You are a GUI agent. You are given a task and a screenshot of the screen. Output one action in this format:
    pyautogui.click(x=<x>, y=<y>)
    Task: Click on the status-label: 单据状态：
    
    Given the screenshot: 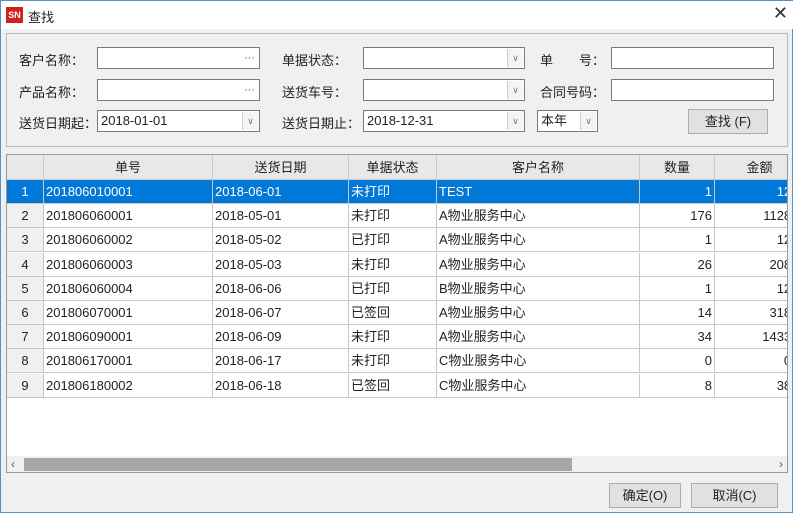 What is the action you would take?
    pyautogui.click(x=315, y=60)
    